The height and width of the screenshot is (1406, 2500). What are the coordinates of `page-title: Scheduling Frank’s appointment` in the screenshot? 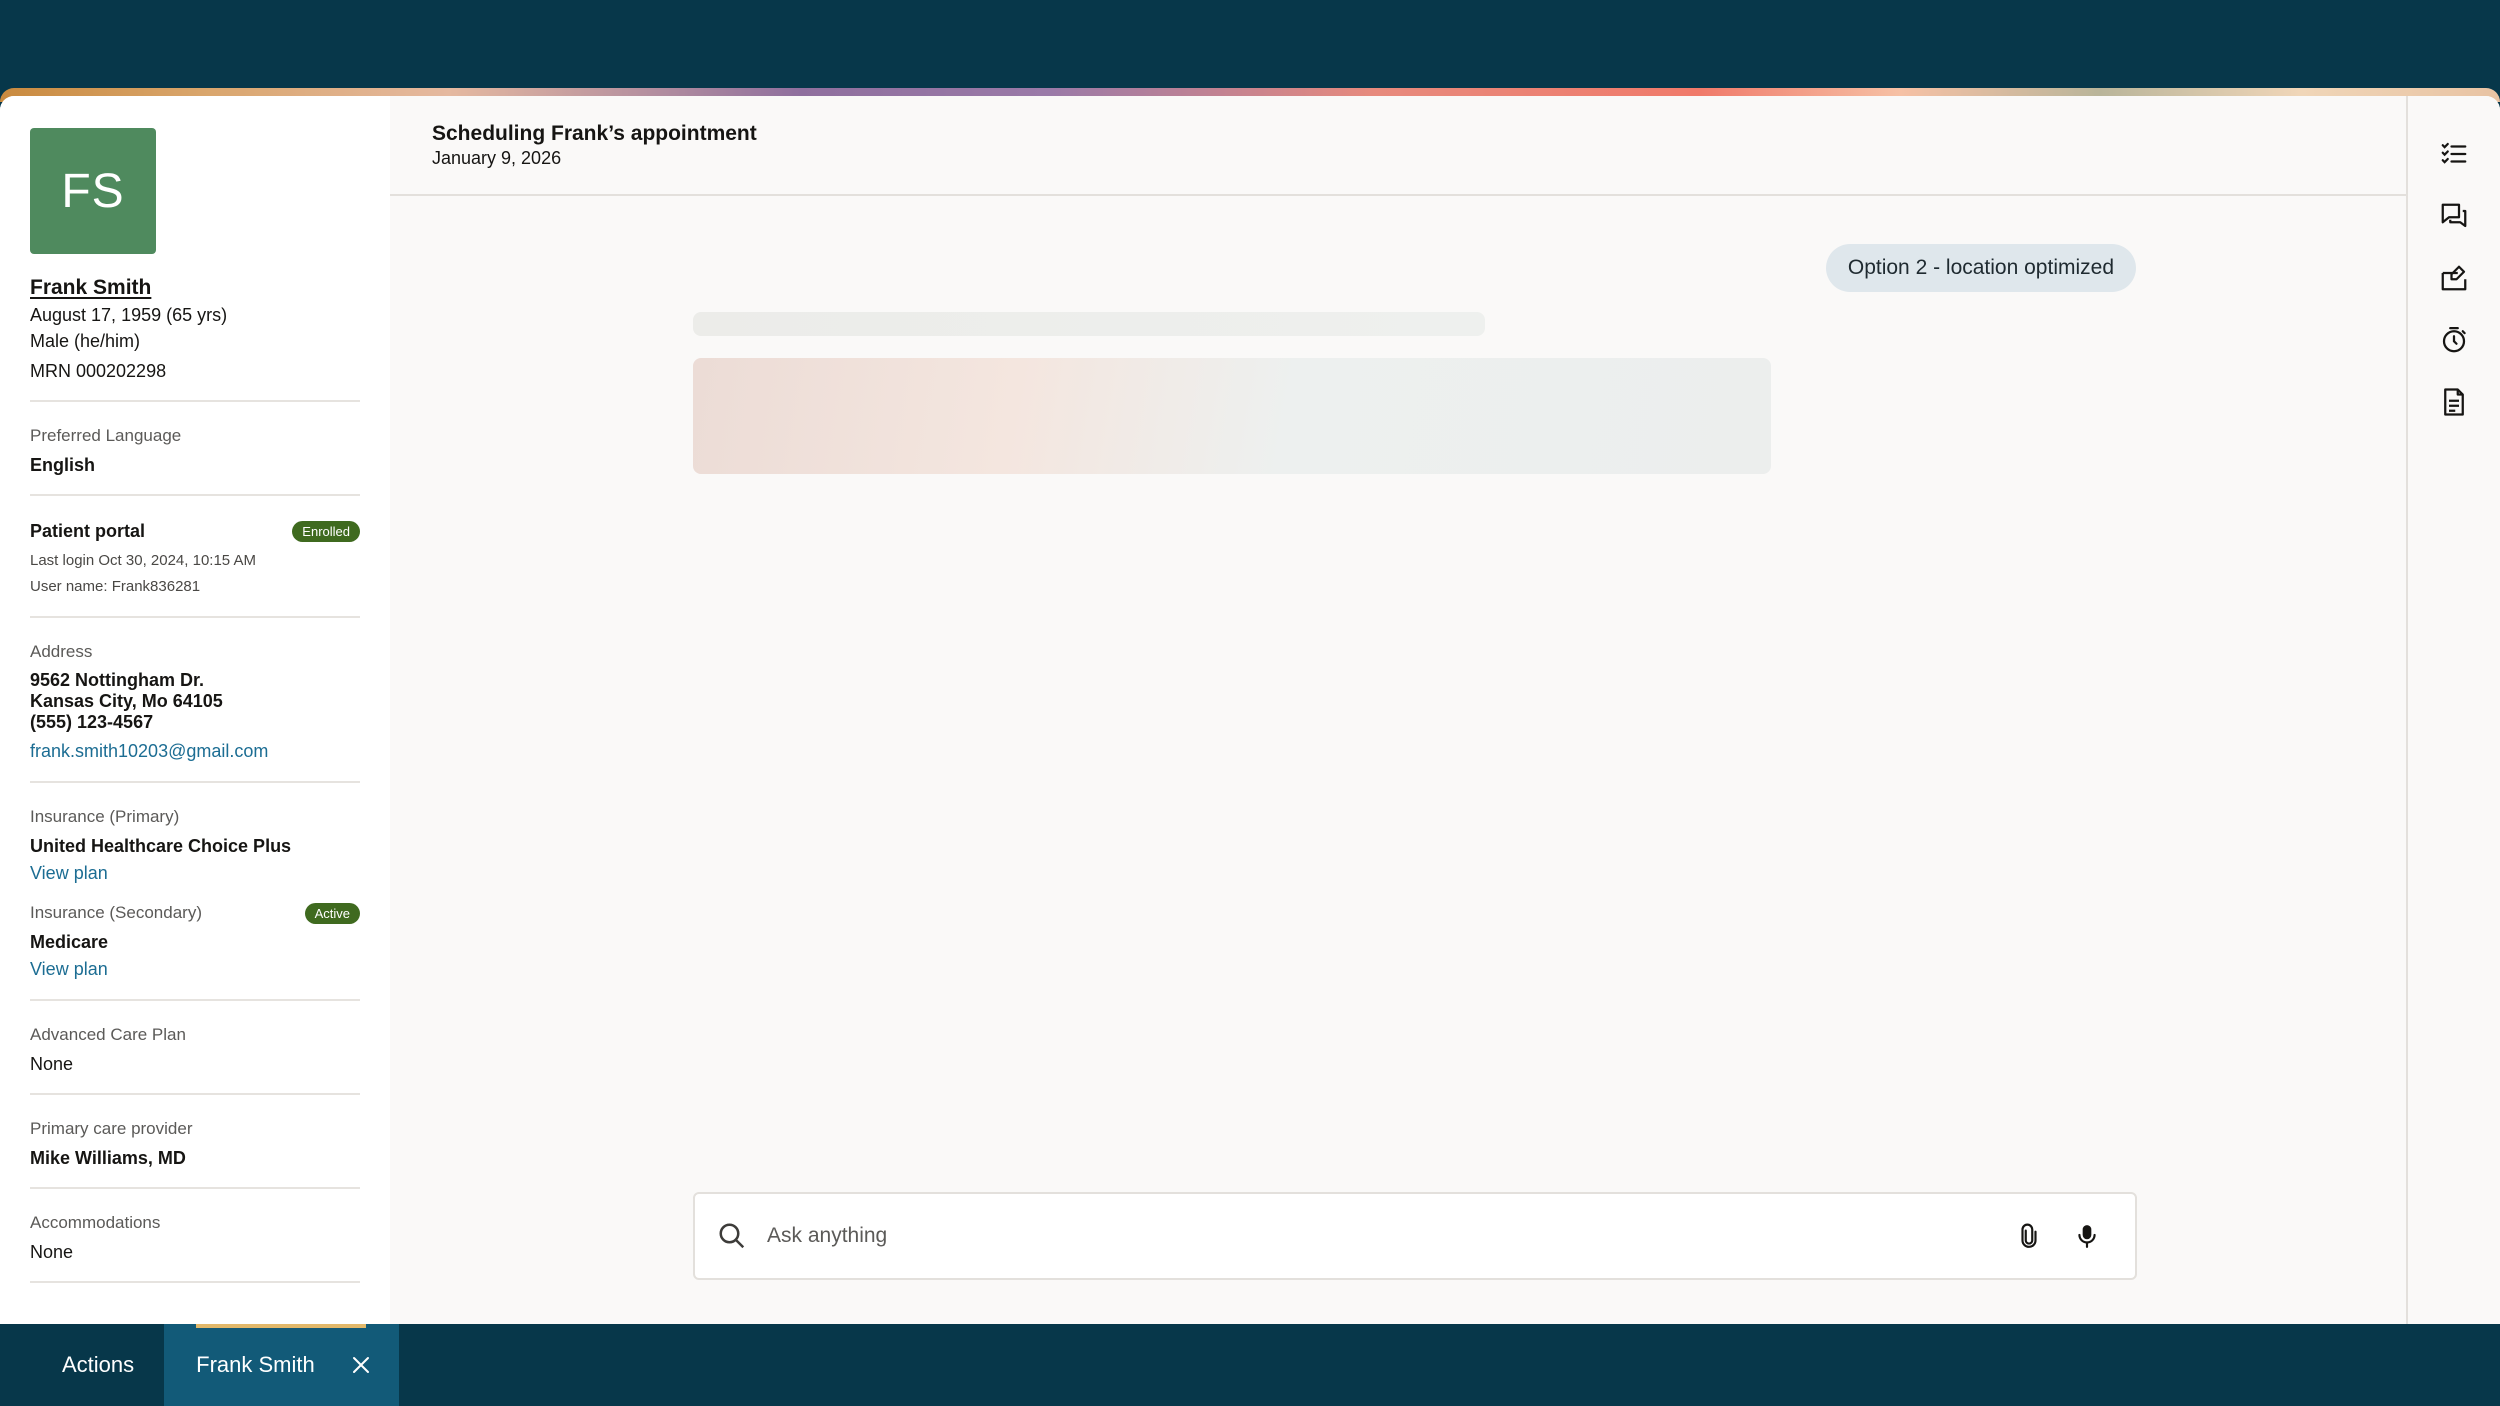 It's located at (594, 133).